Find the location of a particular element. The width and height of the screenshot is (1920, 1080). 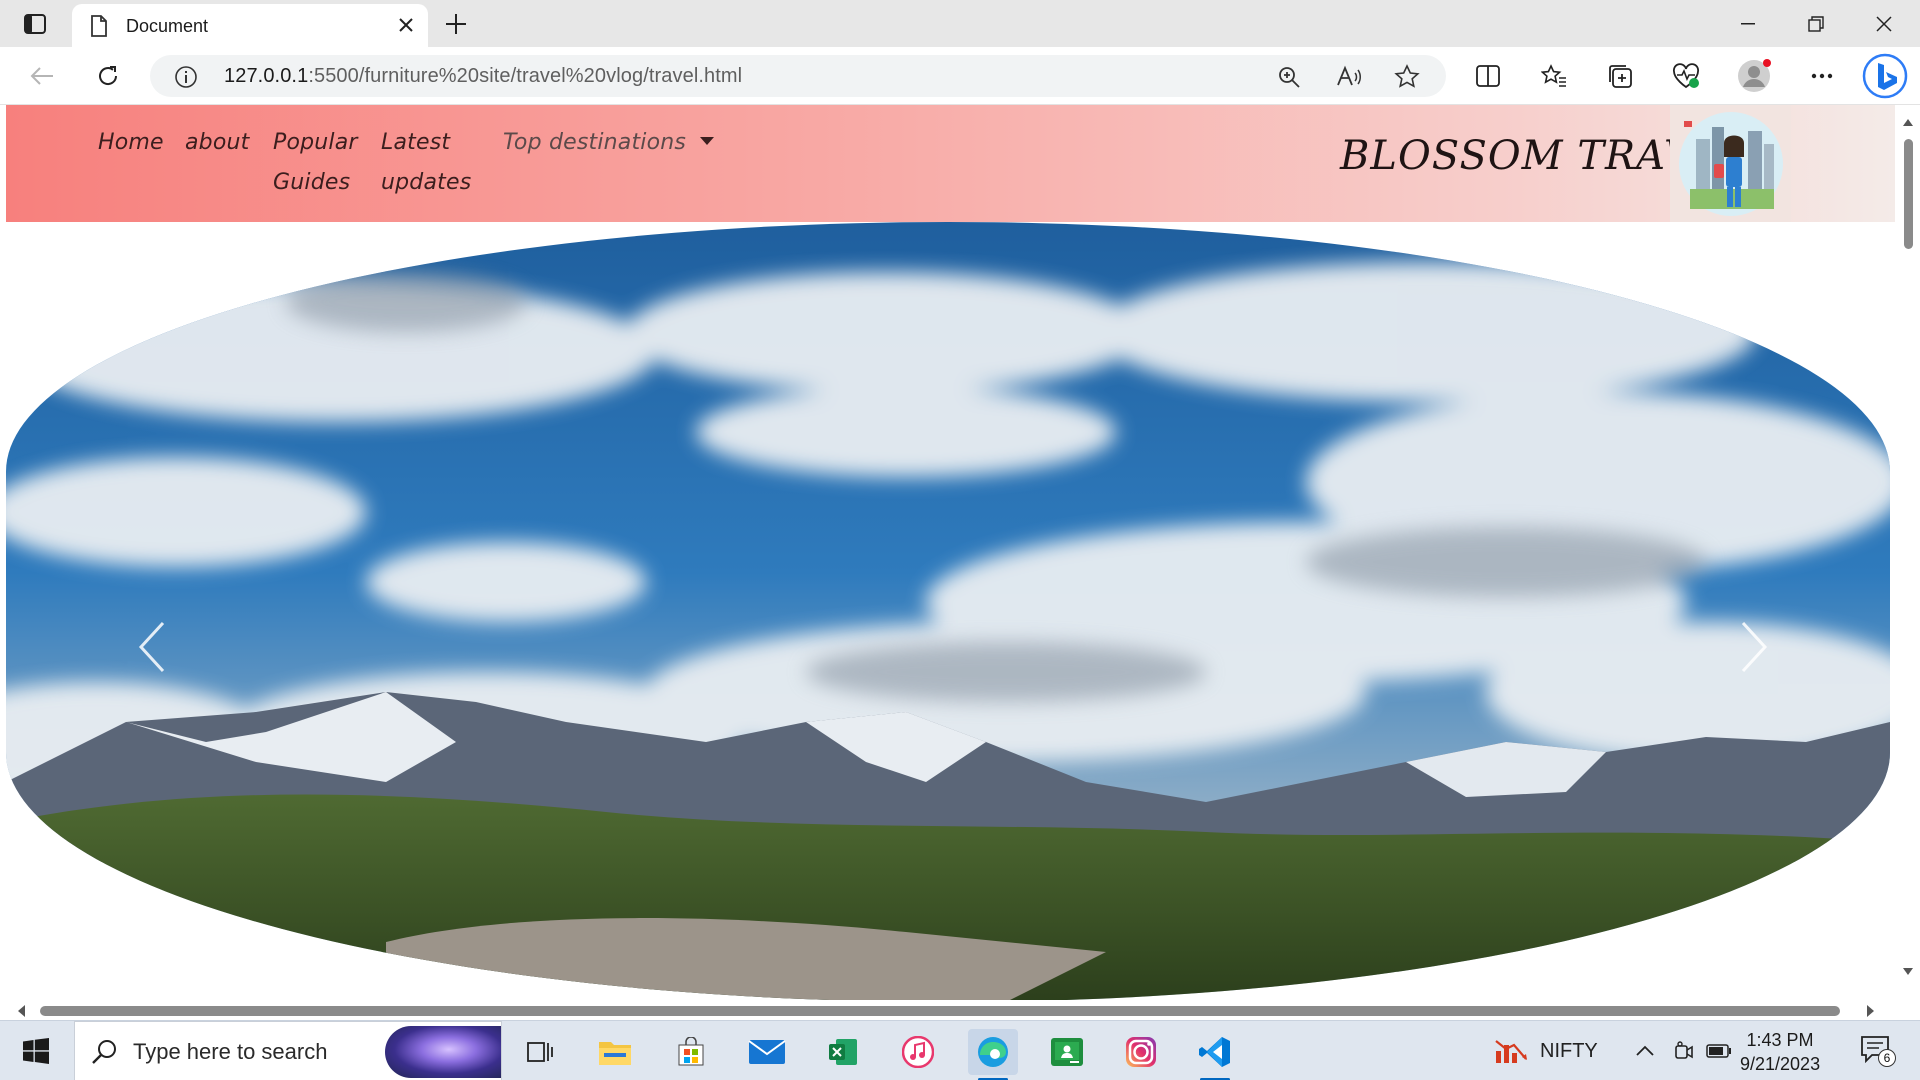

instagram-icon is located at coordinates (1141, 1052).